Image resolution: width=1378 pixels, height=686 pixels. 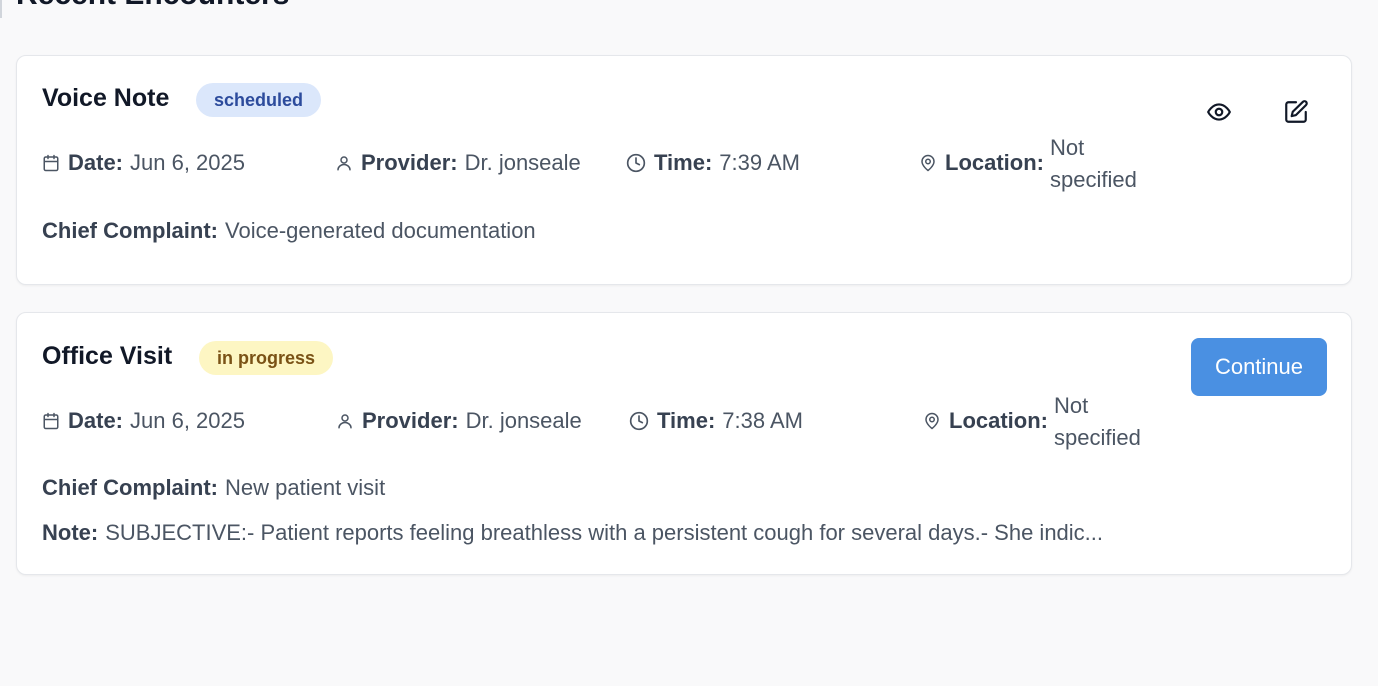 I want to click on edit-button, so click(x=1296, y=112).